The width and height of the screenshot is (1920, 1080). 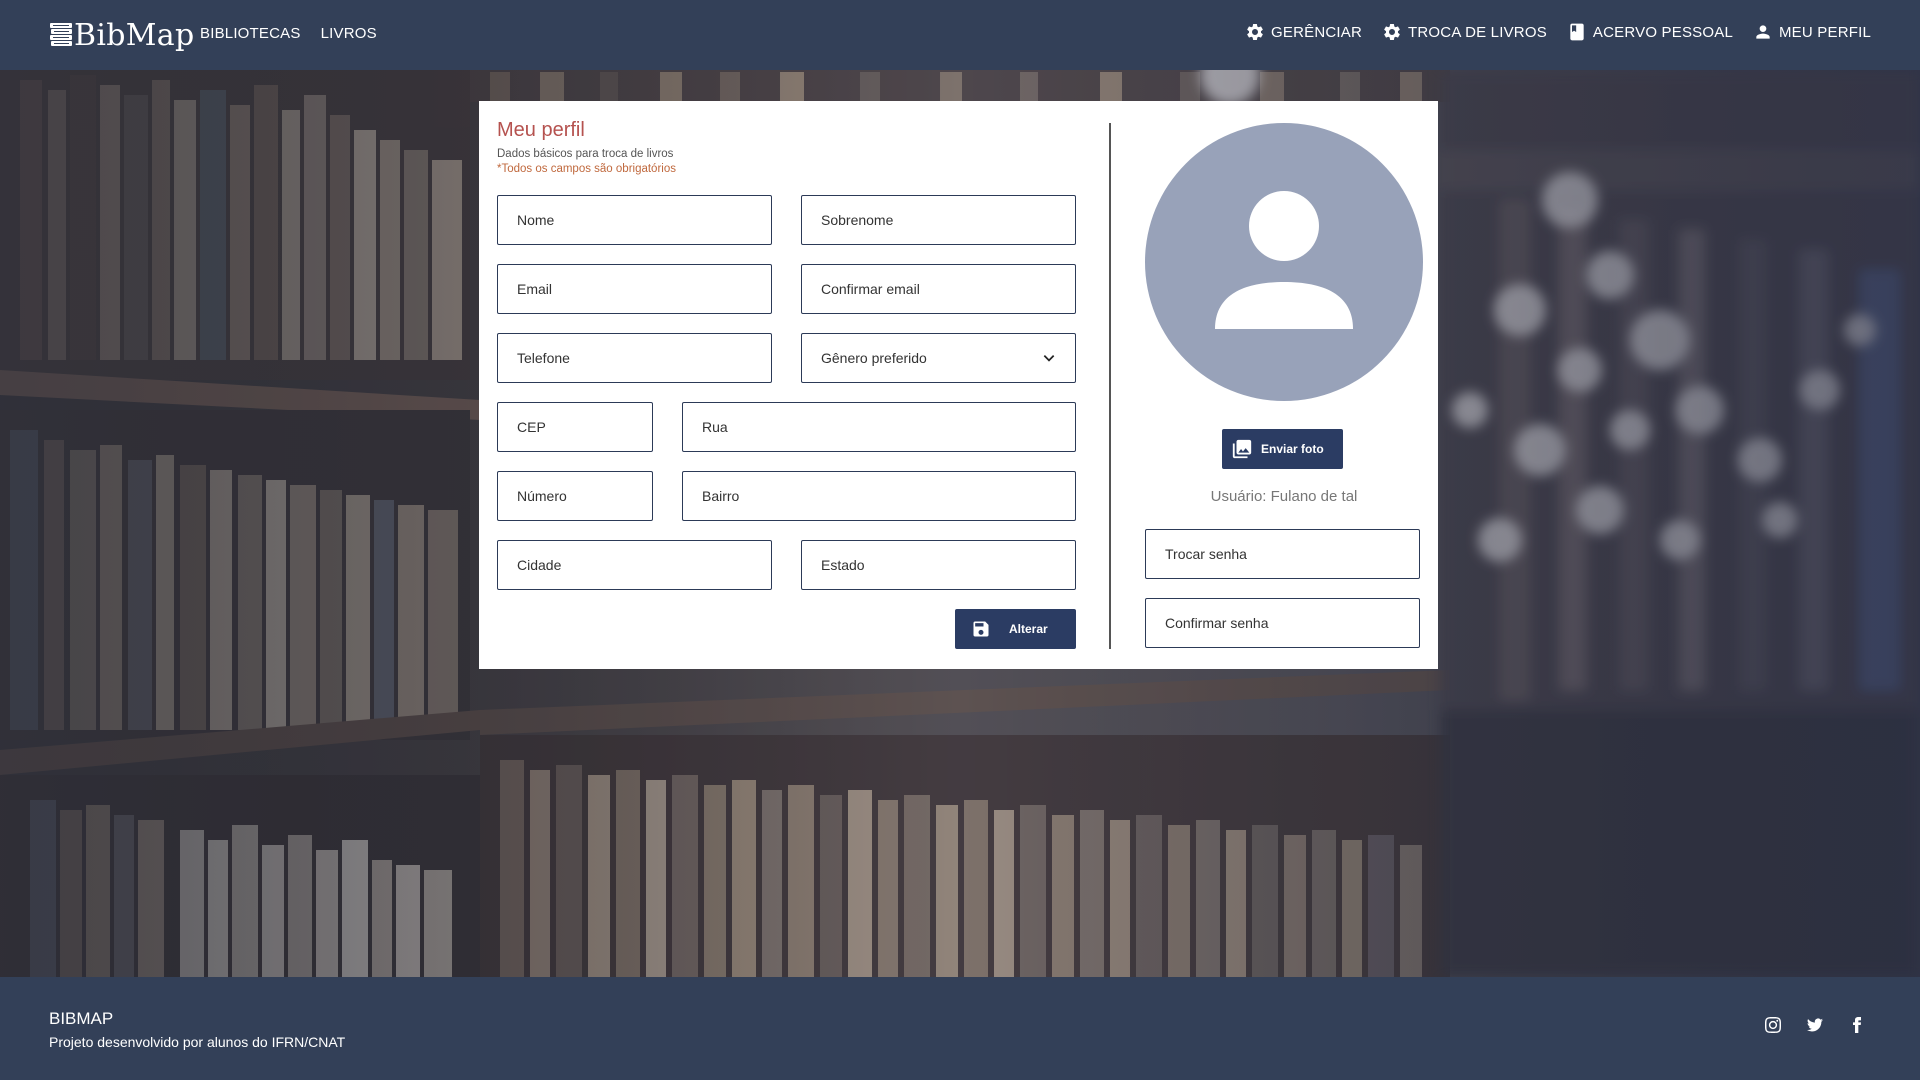 What do you see at coordinates (1773, 1025) in the screenshot?
I see `instagram-icon` at bounding box center [1773, 1025].